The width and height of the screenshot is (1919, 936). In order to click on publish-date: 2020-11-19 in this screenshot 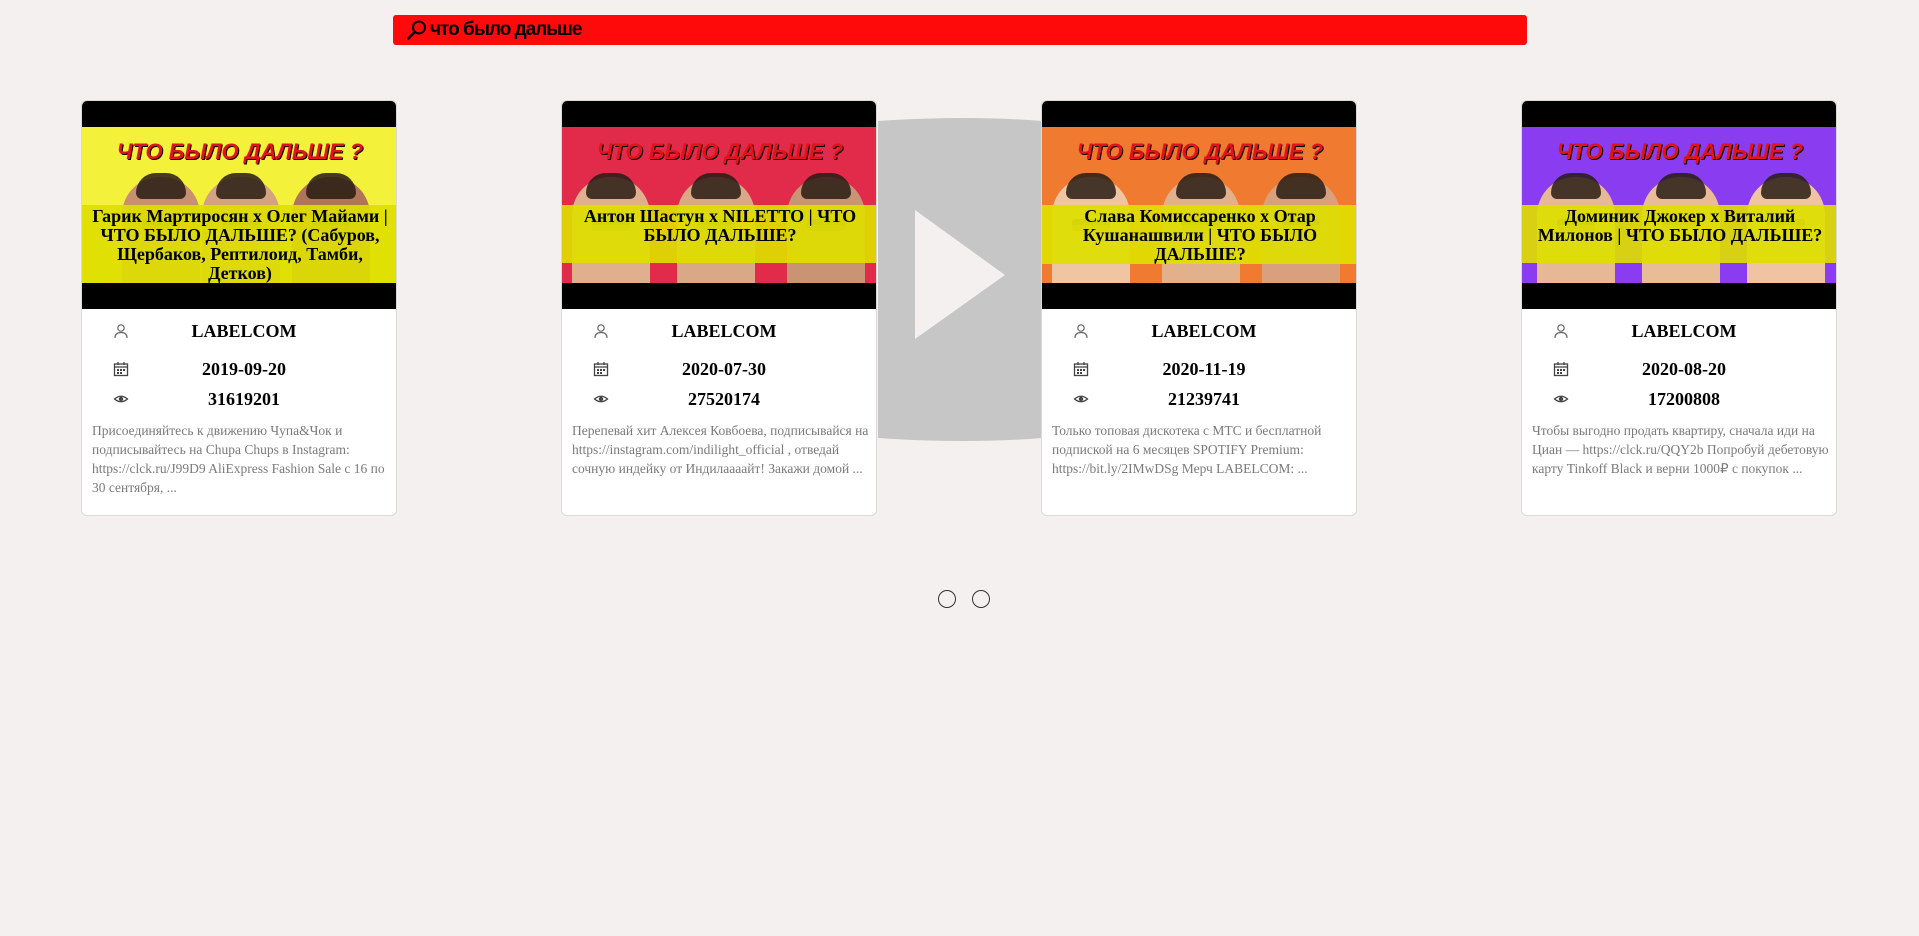, I will do `click(1204, 369)`.